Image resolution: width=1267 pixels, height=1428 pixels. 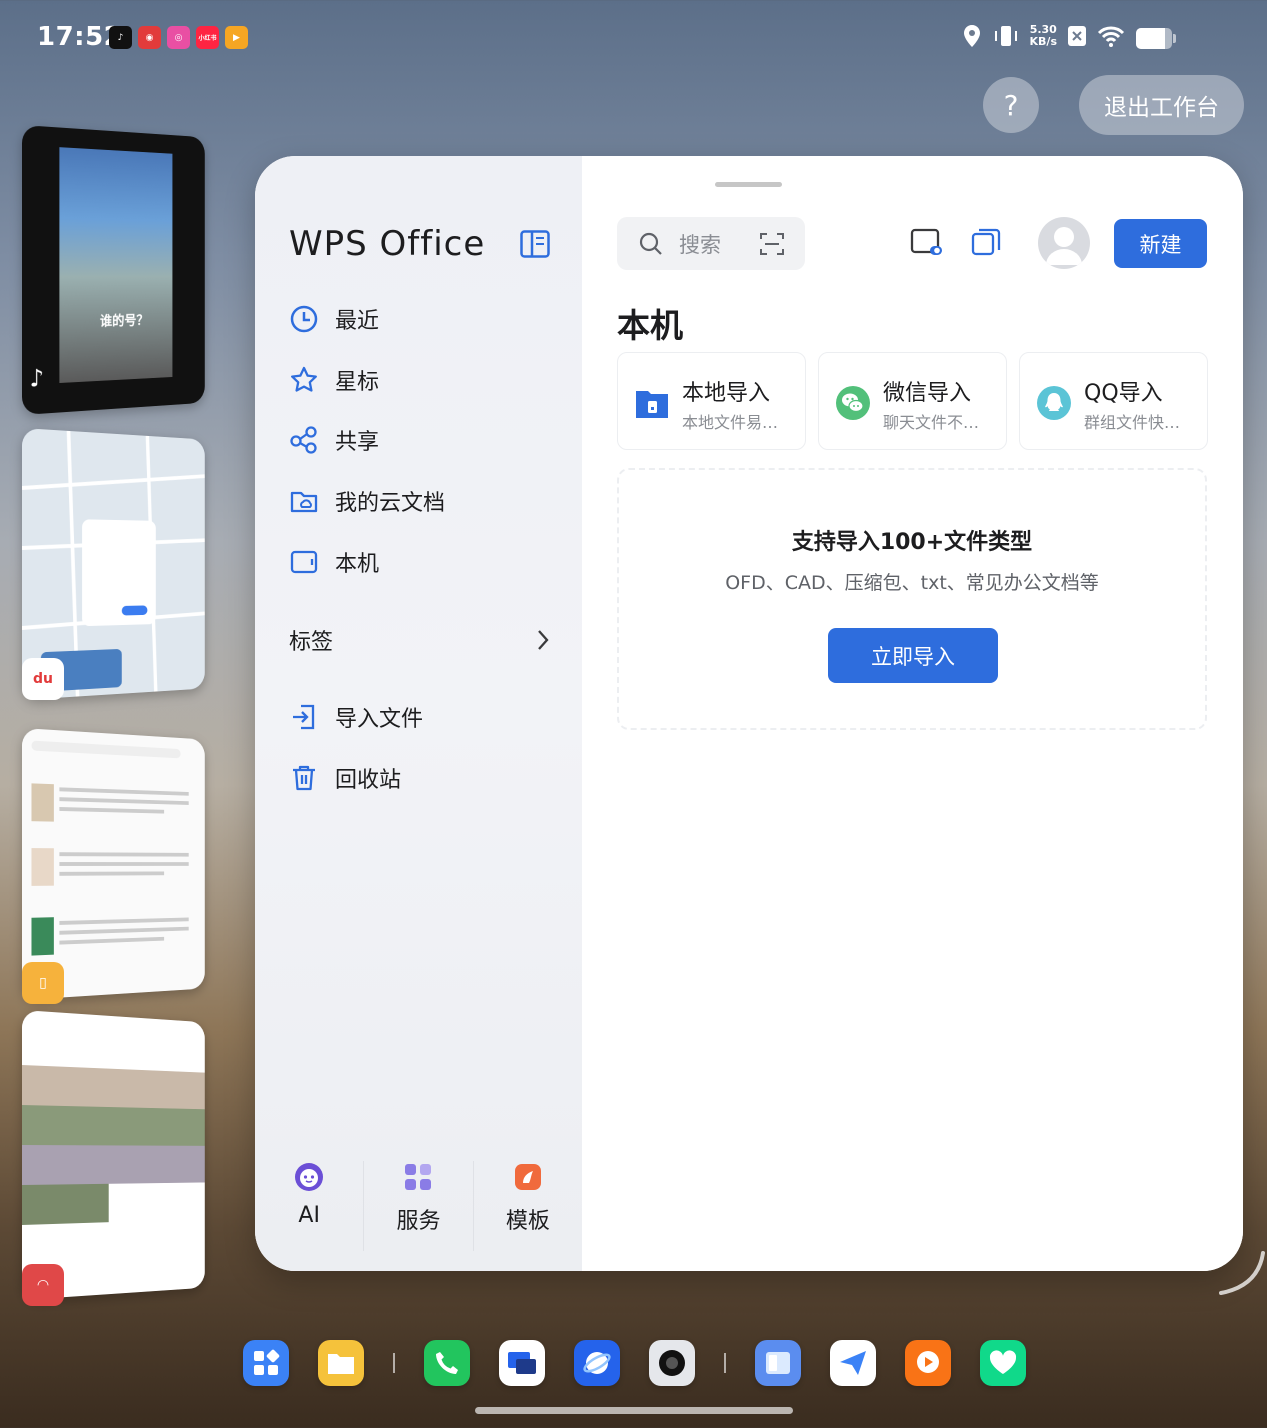 I want to click on battery-cap, so click(x=1174, y=38).